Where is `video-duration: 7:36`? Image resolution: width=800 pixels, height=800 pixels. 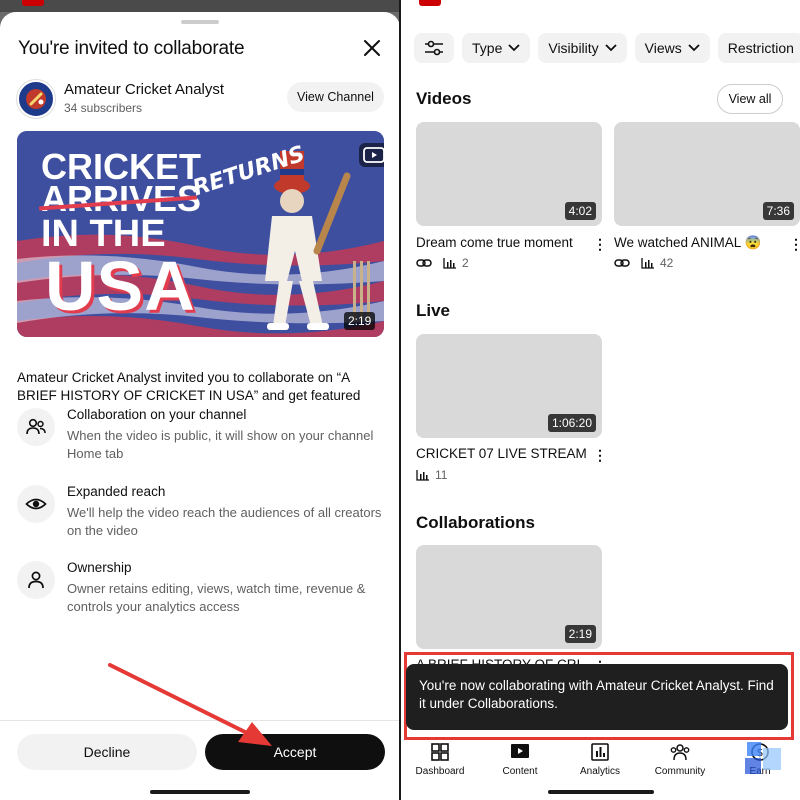
video-duration: 7:36 is located at coordinates (778, 211).